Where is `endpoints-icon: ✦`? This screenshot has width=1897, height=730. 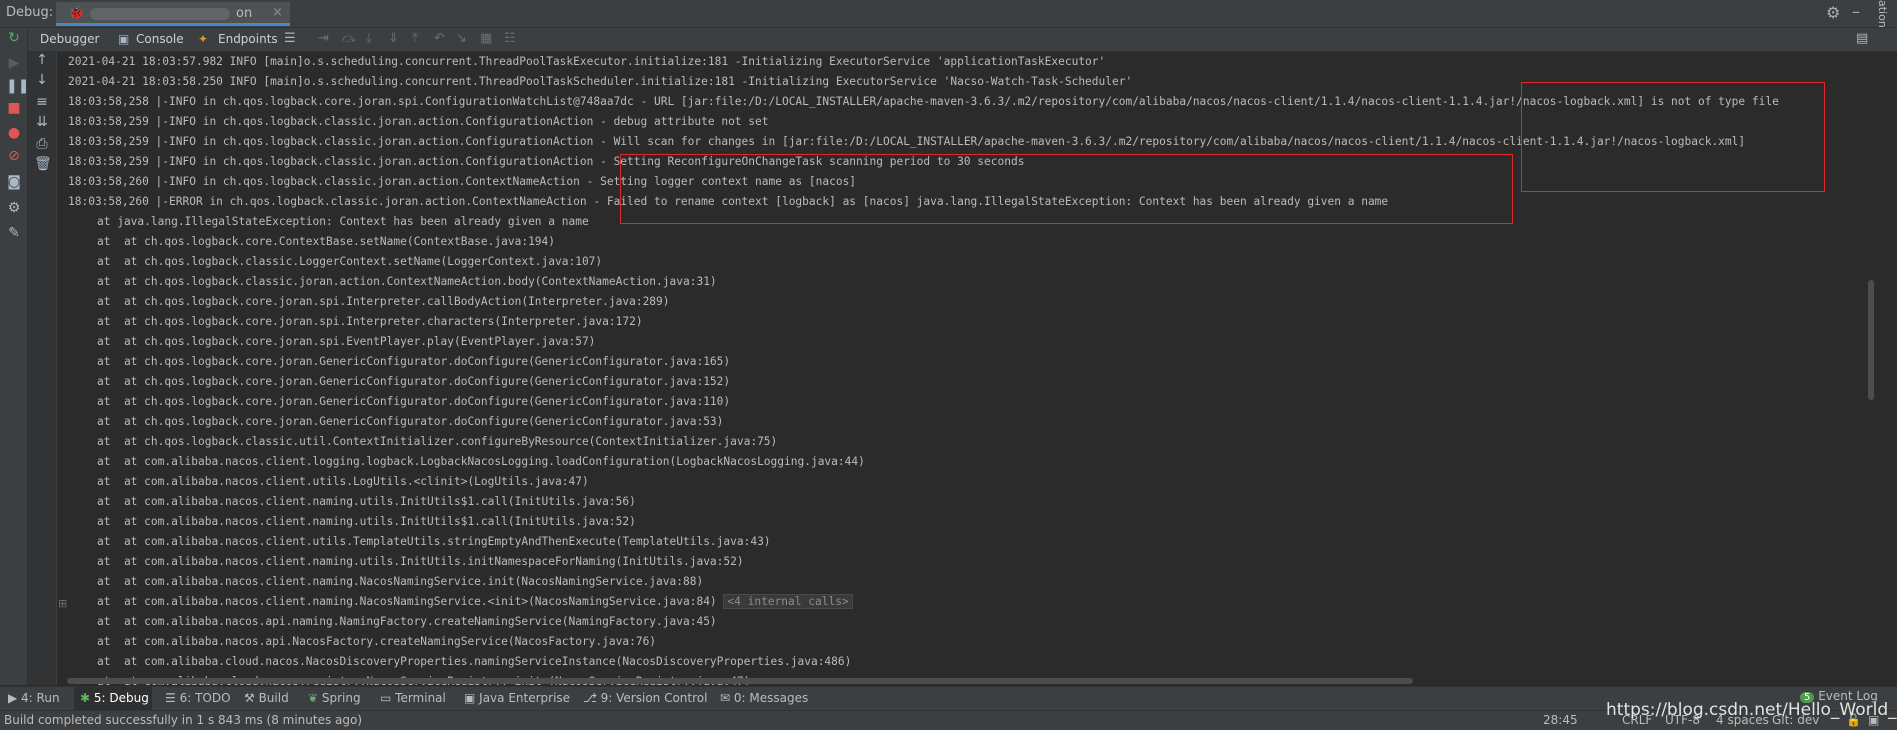
endpoints-icon: ✦ is located at coordinates (203, 39).